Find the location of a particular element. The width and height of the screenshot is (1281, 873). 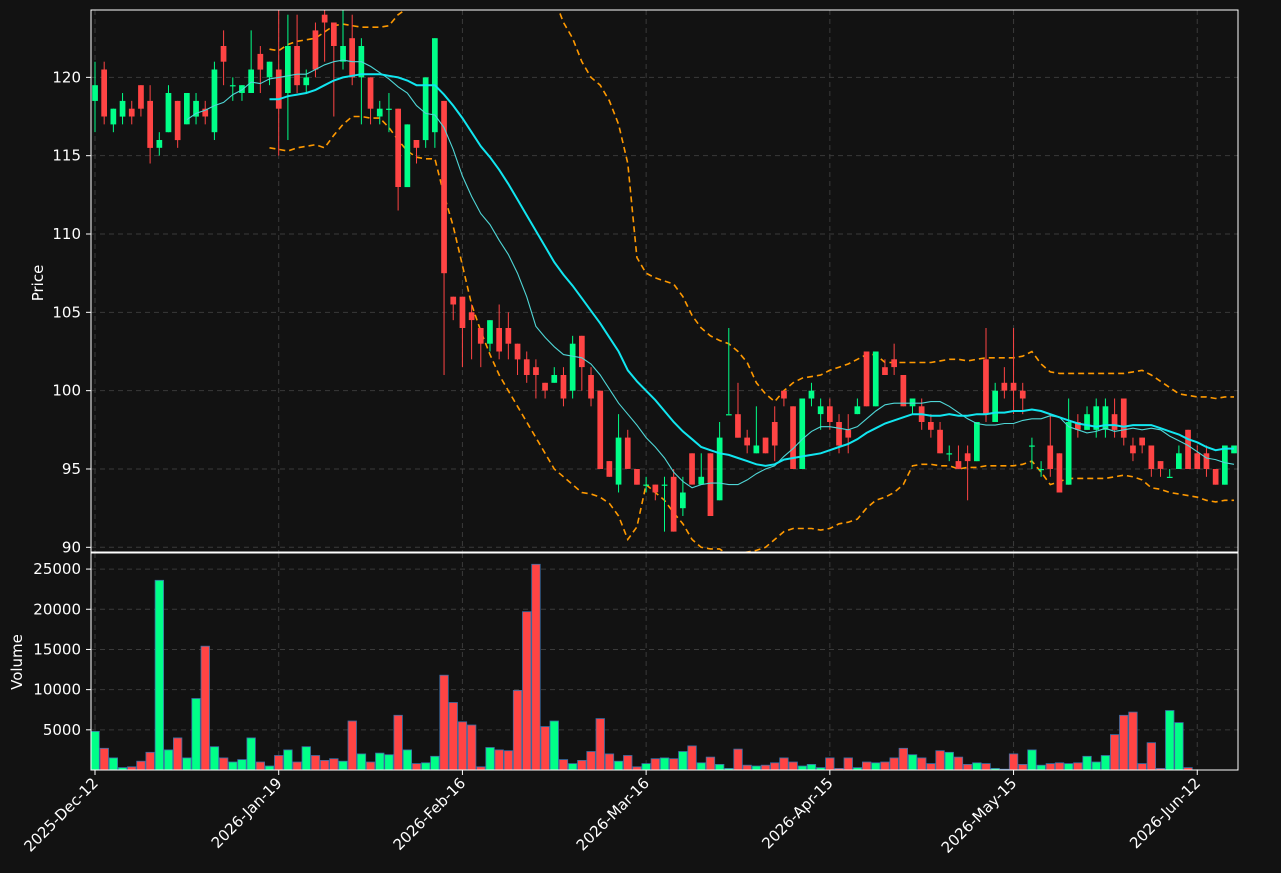

volume-y-tick-label: 20000 is located at coordinates (57, 609).